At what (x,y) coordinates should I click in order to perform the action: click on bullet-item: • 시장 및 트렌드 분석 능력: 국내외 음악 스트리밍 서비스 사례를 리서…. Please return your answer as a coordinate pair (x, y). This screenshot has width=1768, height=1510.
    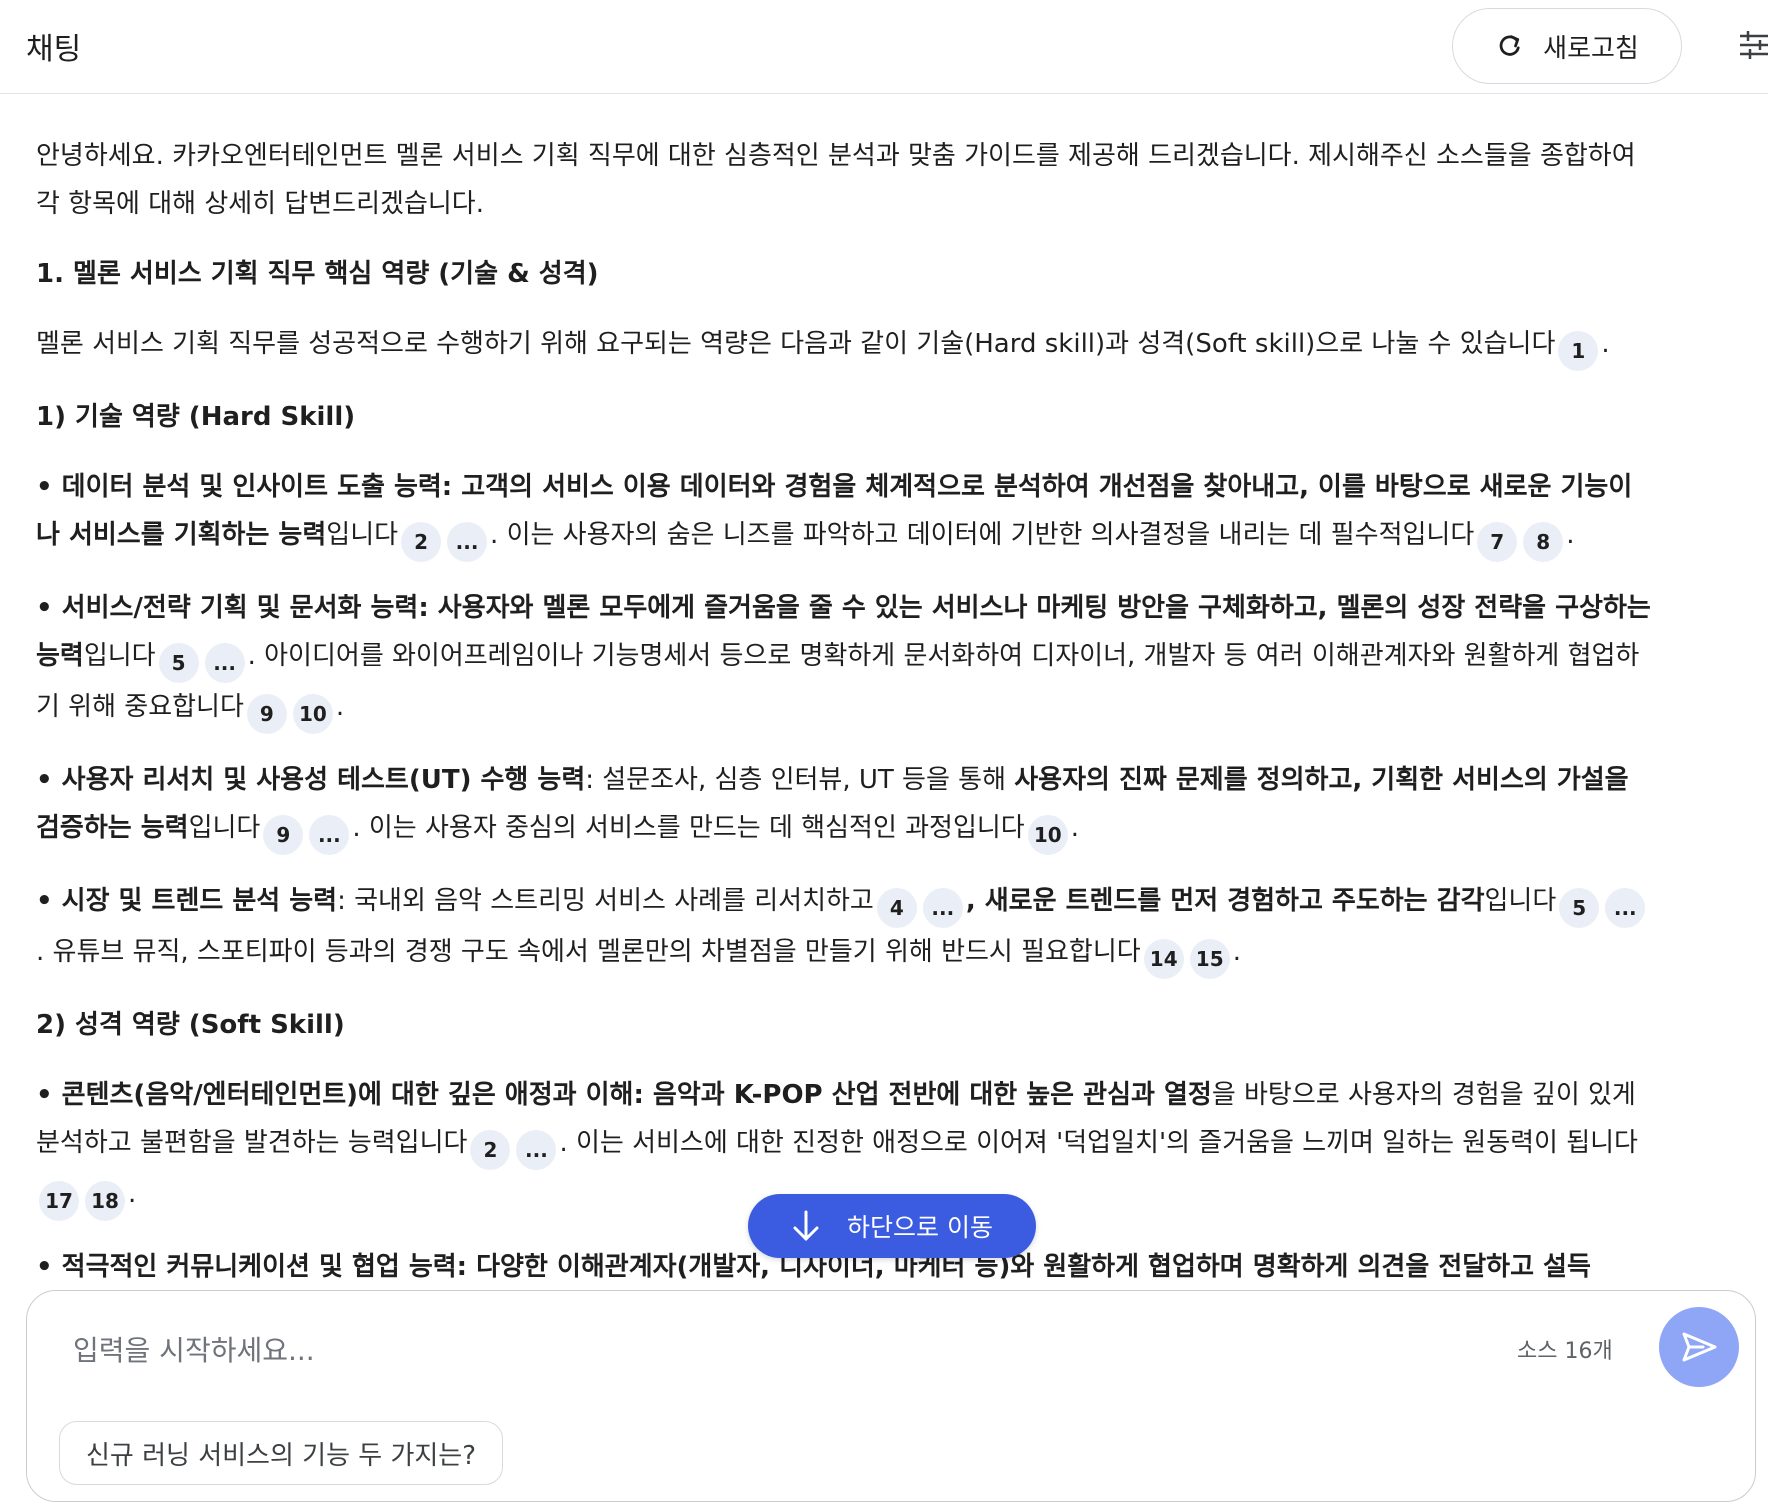
    Looking at the image, I should click on (846, 928).